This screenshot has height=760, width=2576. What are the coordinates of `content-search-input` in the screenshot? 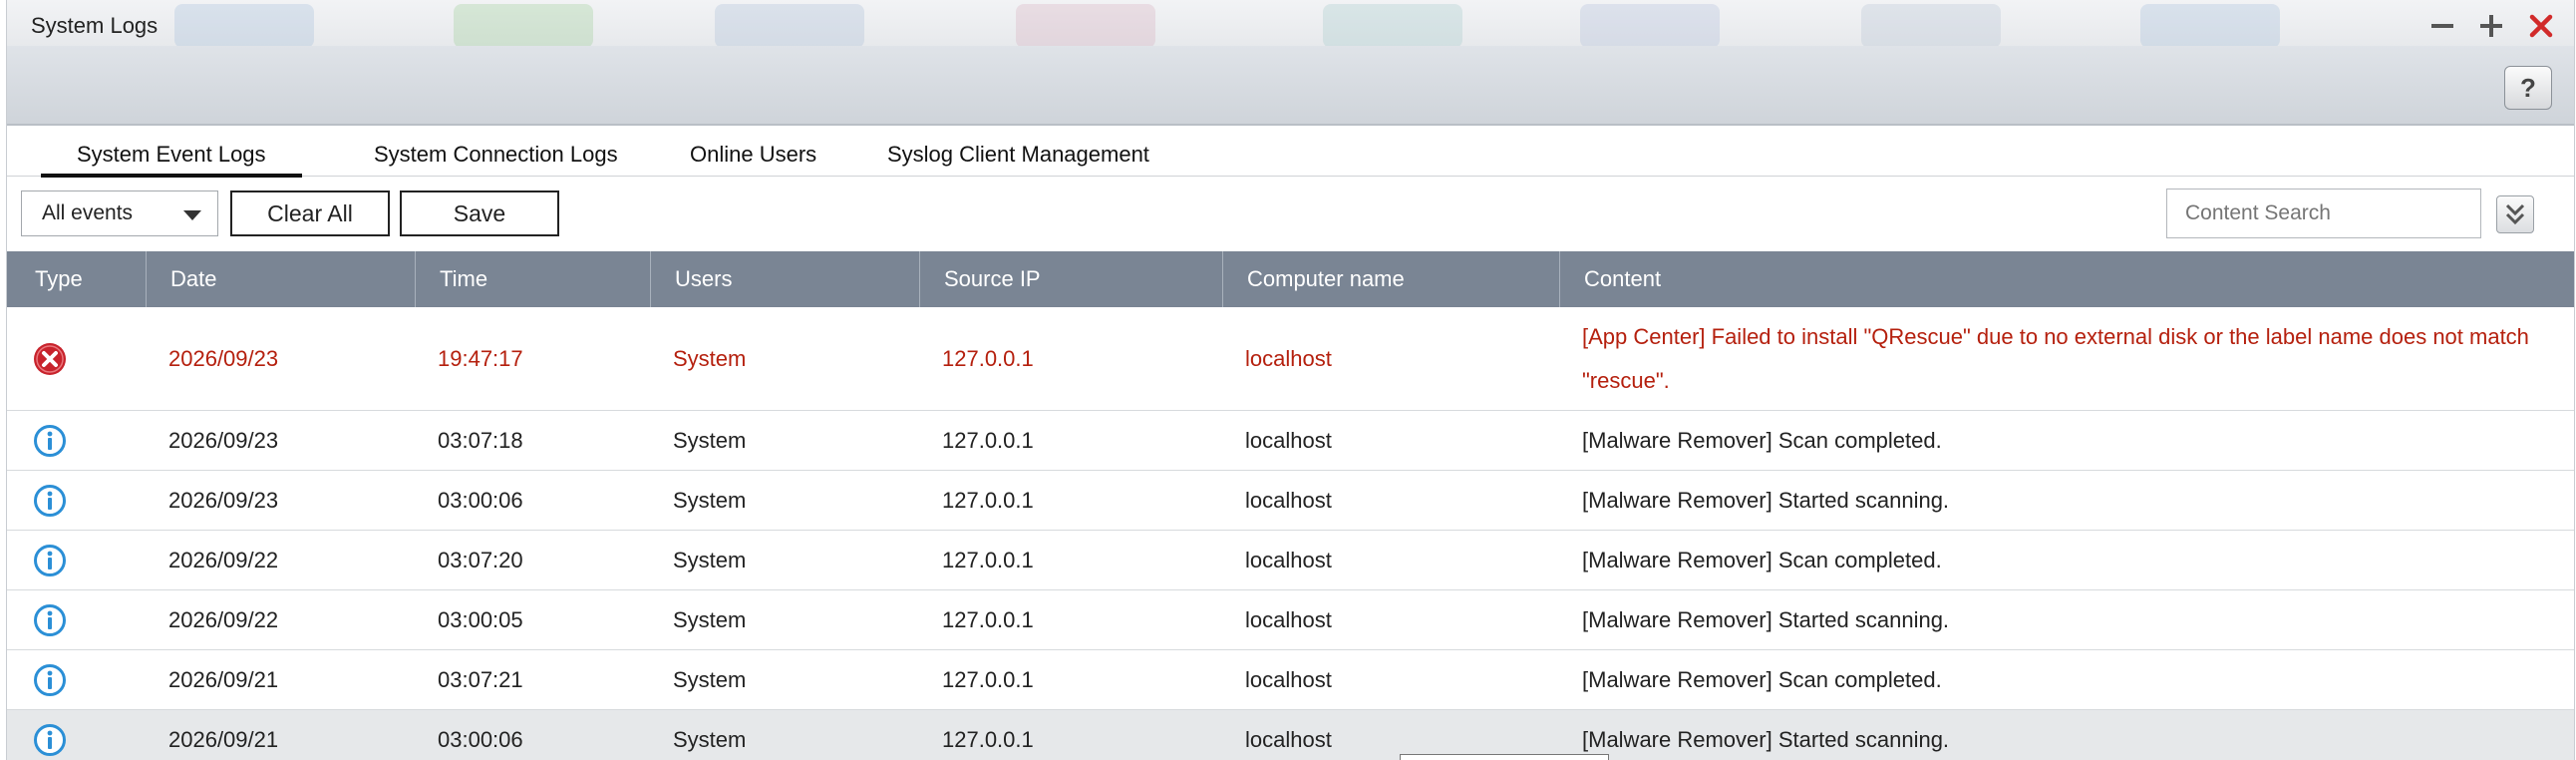 It's located at (2323, 213).